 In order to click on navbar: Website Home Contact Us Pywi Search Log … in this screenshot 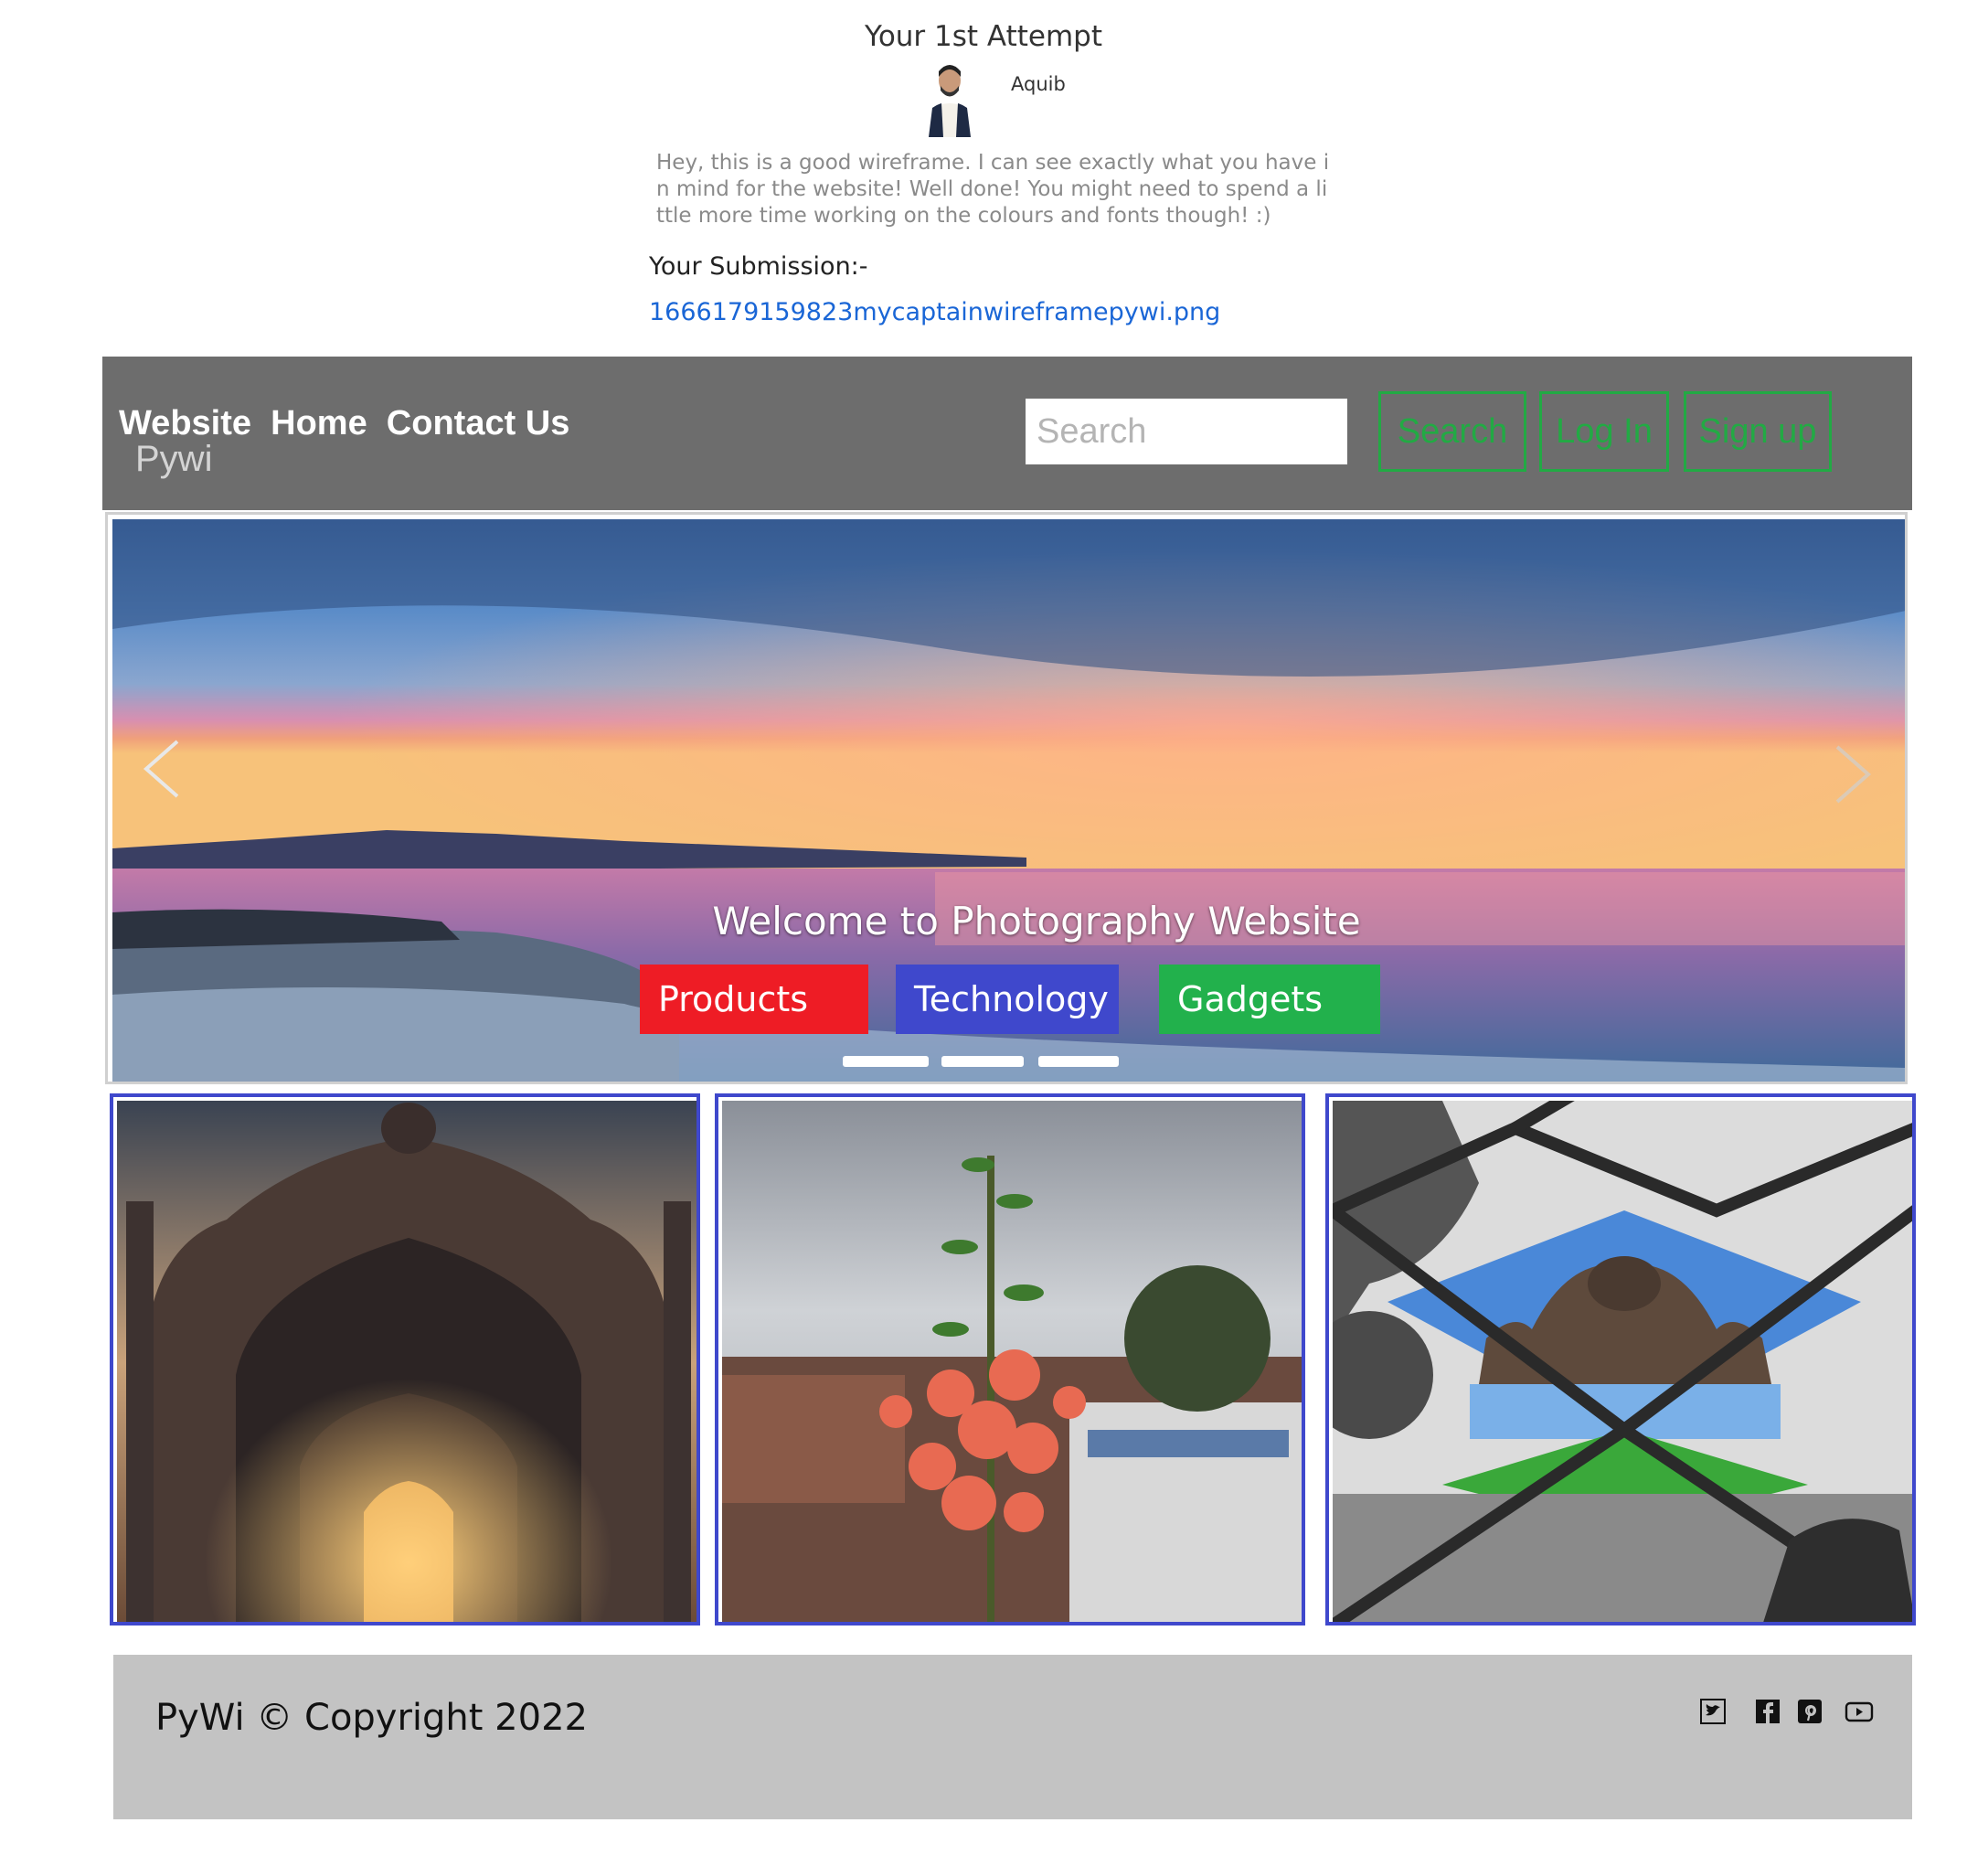, I will do `click(1007, 433)`.